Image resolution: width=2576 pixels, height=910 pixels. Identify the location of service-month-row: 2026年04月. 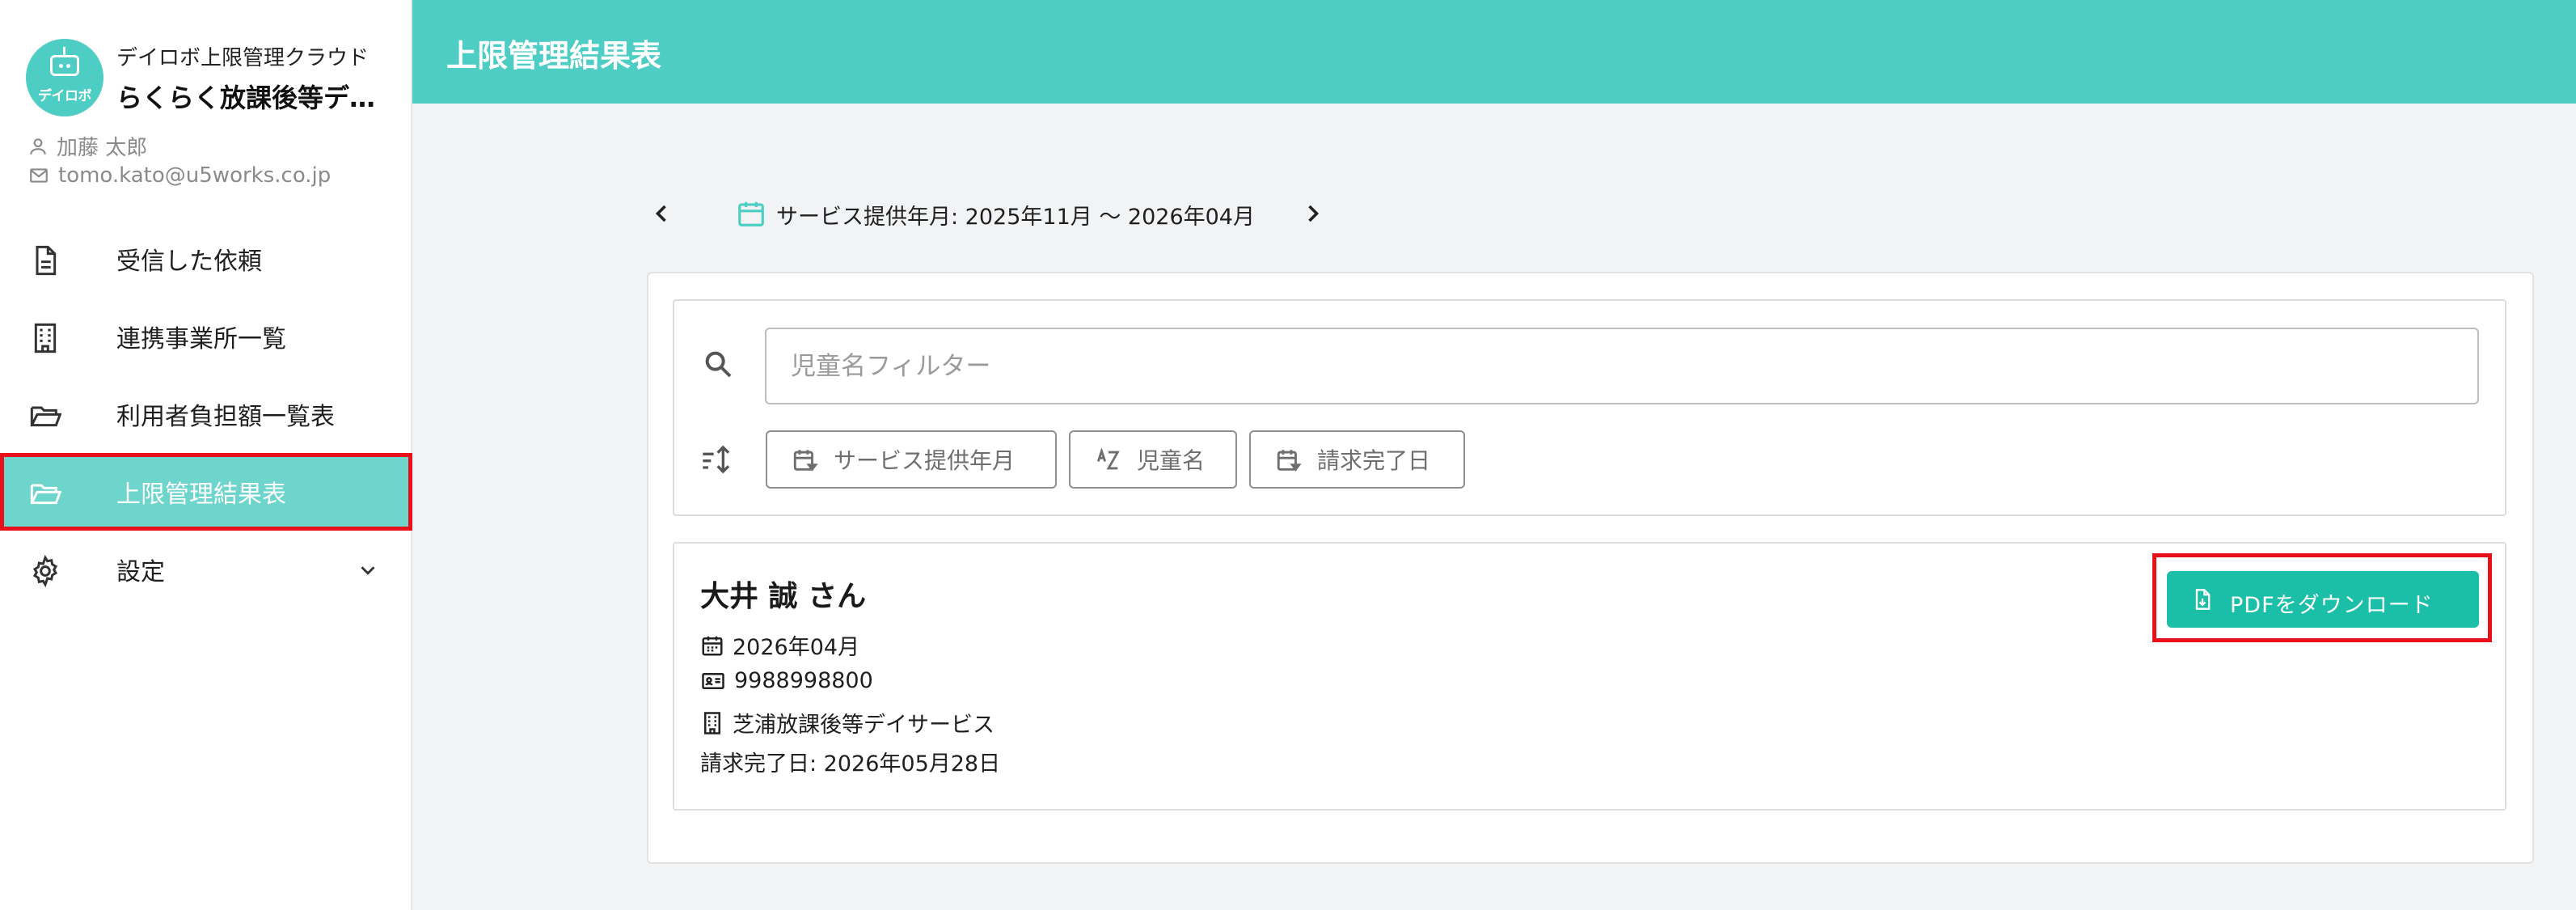
(779, 645).